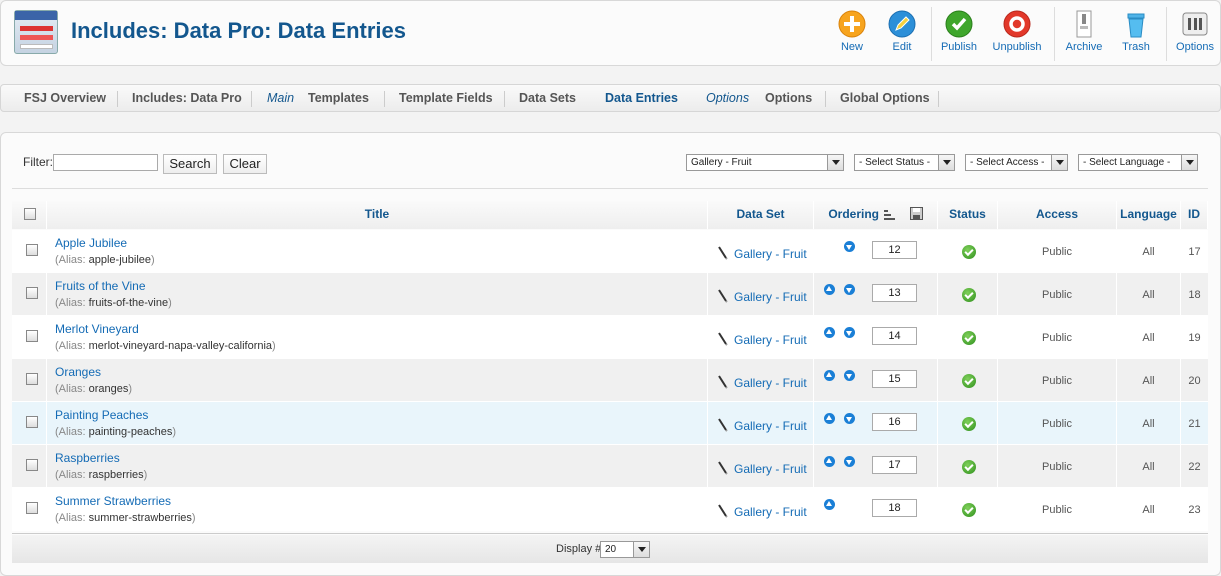 This screenshot has width=1221, height=576. What do you see at coordinates (377, 251) in the screenshot?
I see `title-cell: Apple Jubilee (Alias: apple-jubilee)` at bounding box center [377, 251].